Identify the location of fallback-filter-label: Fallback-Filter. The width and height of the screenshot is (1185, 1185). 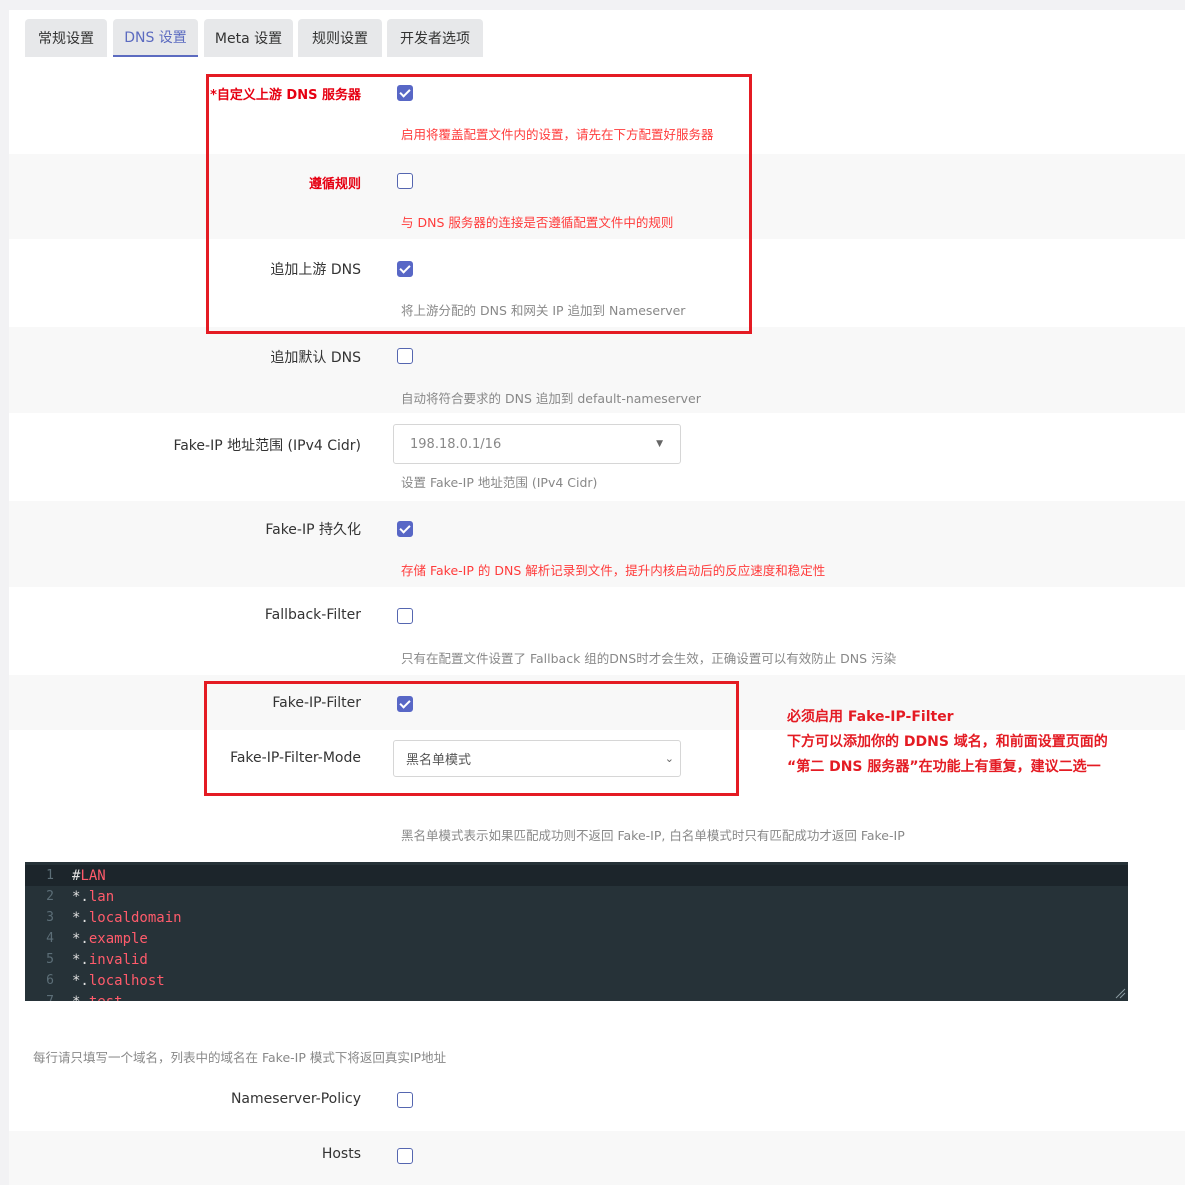
(312, 615).